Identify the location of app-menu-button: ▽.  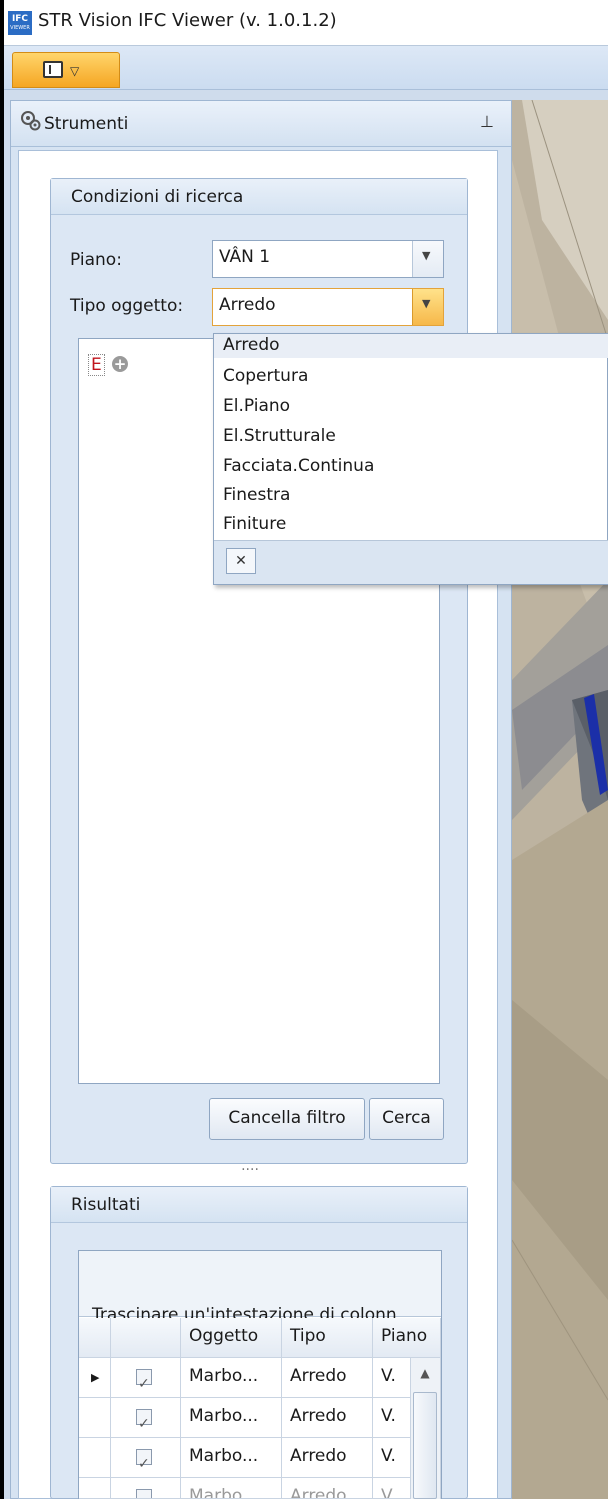
(66, 70).